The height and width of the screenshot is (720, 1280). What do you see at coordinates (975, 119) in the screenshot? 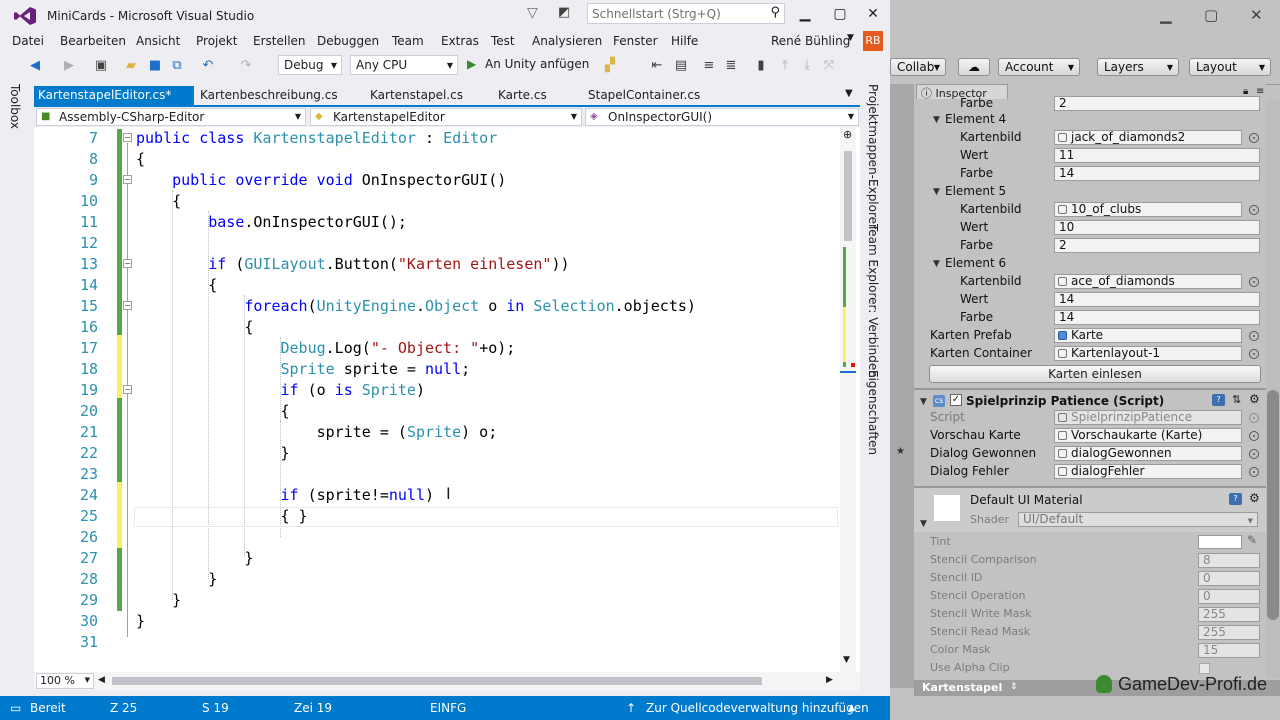
I see `element-4-label: Element 4` at bounding box center [975, 119].